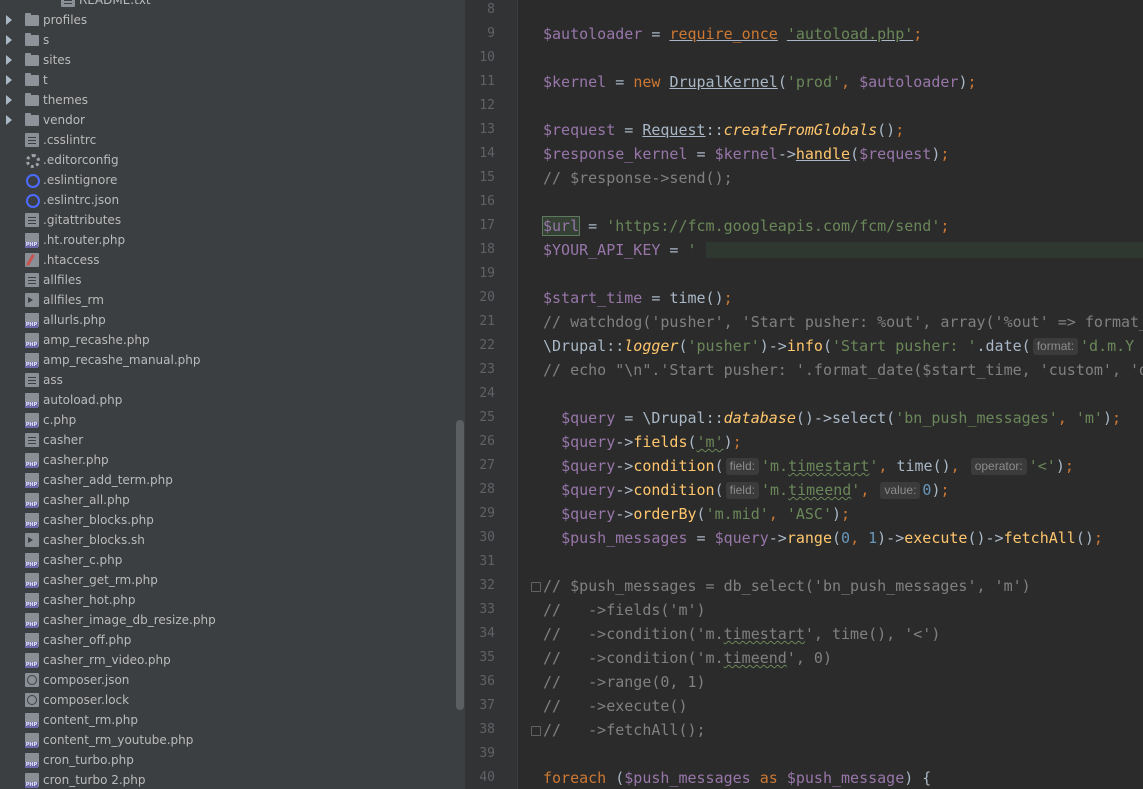 The image size is (1143, 789). What do you see at coordinates (227, 60) in the screenshot?
I see `tree-folder: sites` at bounding box center [227, 60].